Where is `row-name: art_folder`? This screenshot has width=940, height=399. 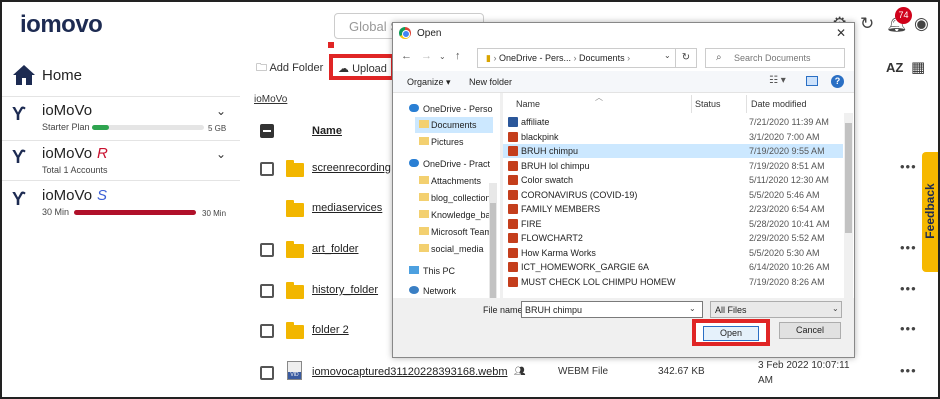 row-name: art_folder is located at coordinates (335, 249).